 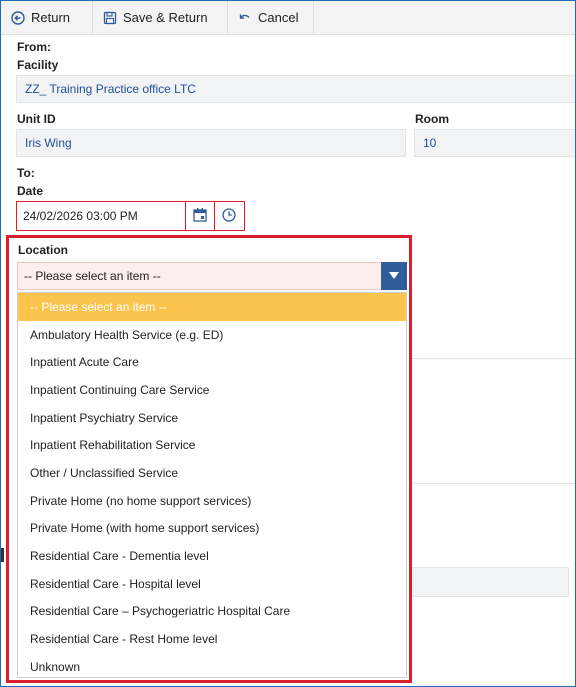 What do you see at coordinates (30, 191) in the screenshot?
I see `date-label: Date` at bounding box center [30, 191].